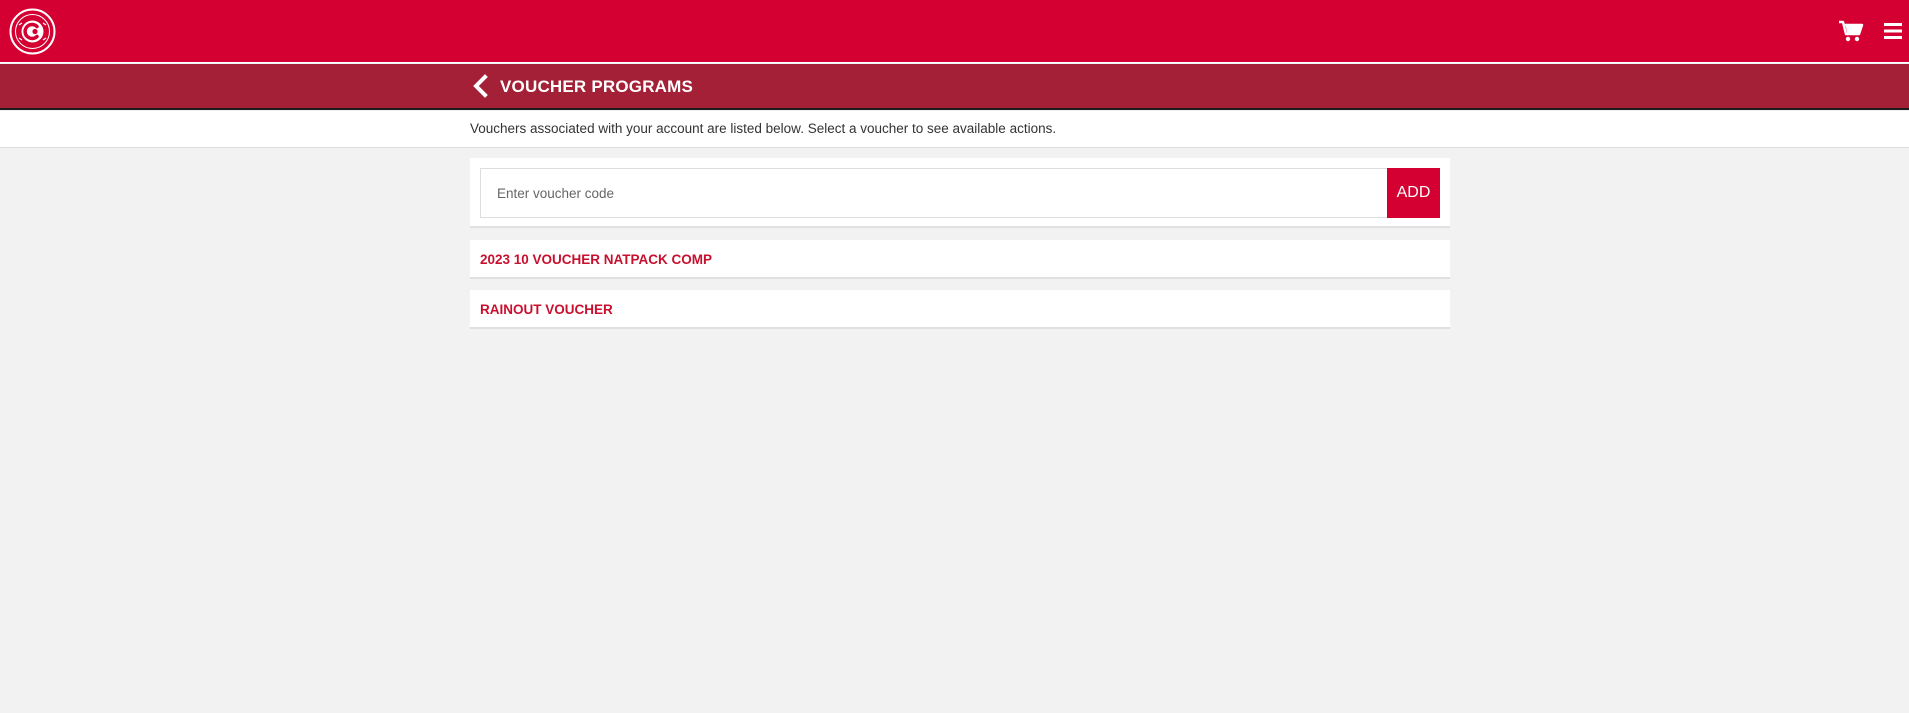 The width and height of the screenshot is (1909, 713). What do you see at coordinates (1851, 31) in the screenshot?
I see `shopping-cart-icon` at bounding box center [1851, 31].